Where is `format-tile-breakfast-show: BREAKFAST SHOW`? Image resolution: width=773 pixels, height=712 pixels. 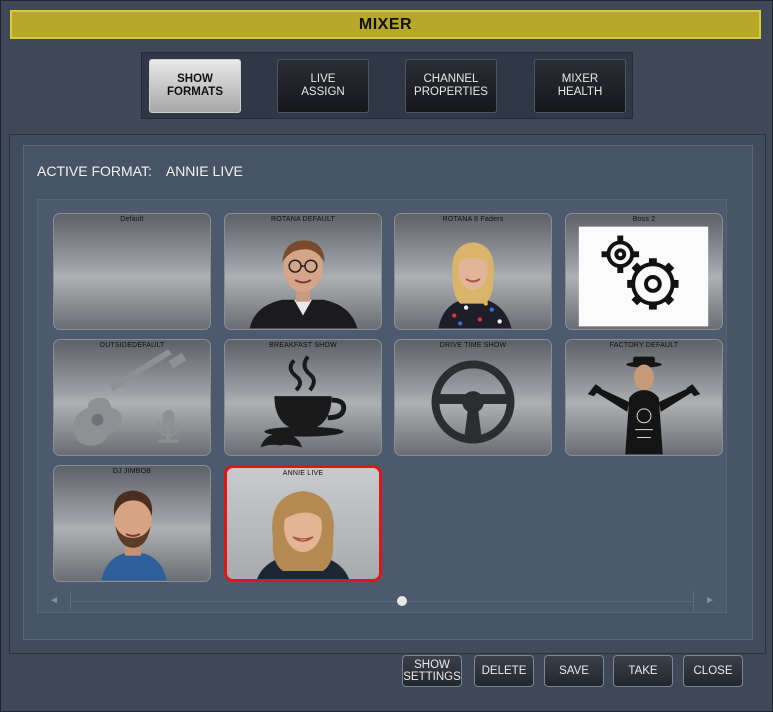
format-tile-breakfast-show: BREAKFAST SHOW is located at coordinates (303, 397).